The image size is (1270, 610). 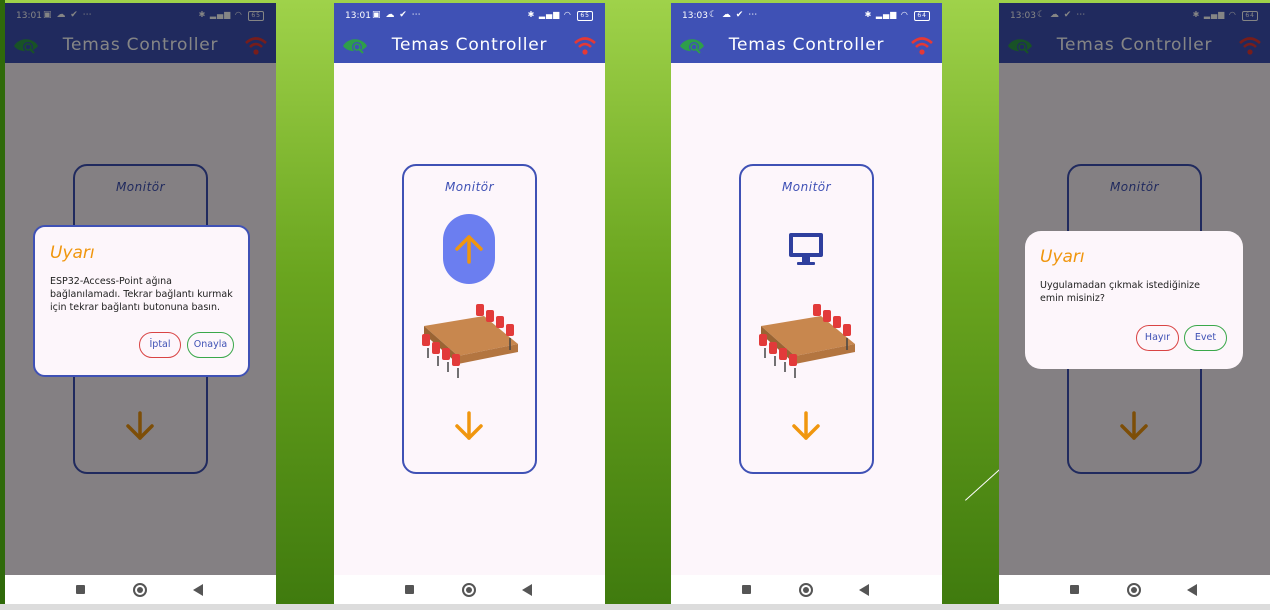 What do you see at coordinates (897, 15) in the screenshot?
I see `system-icons: ✱ ▂▄▆ ◠ 64` at bounding box center [897, 15].